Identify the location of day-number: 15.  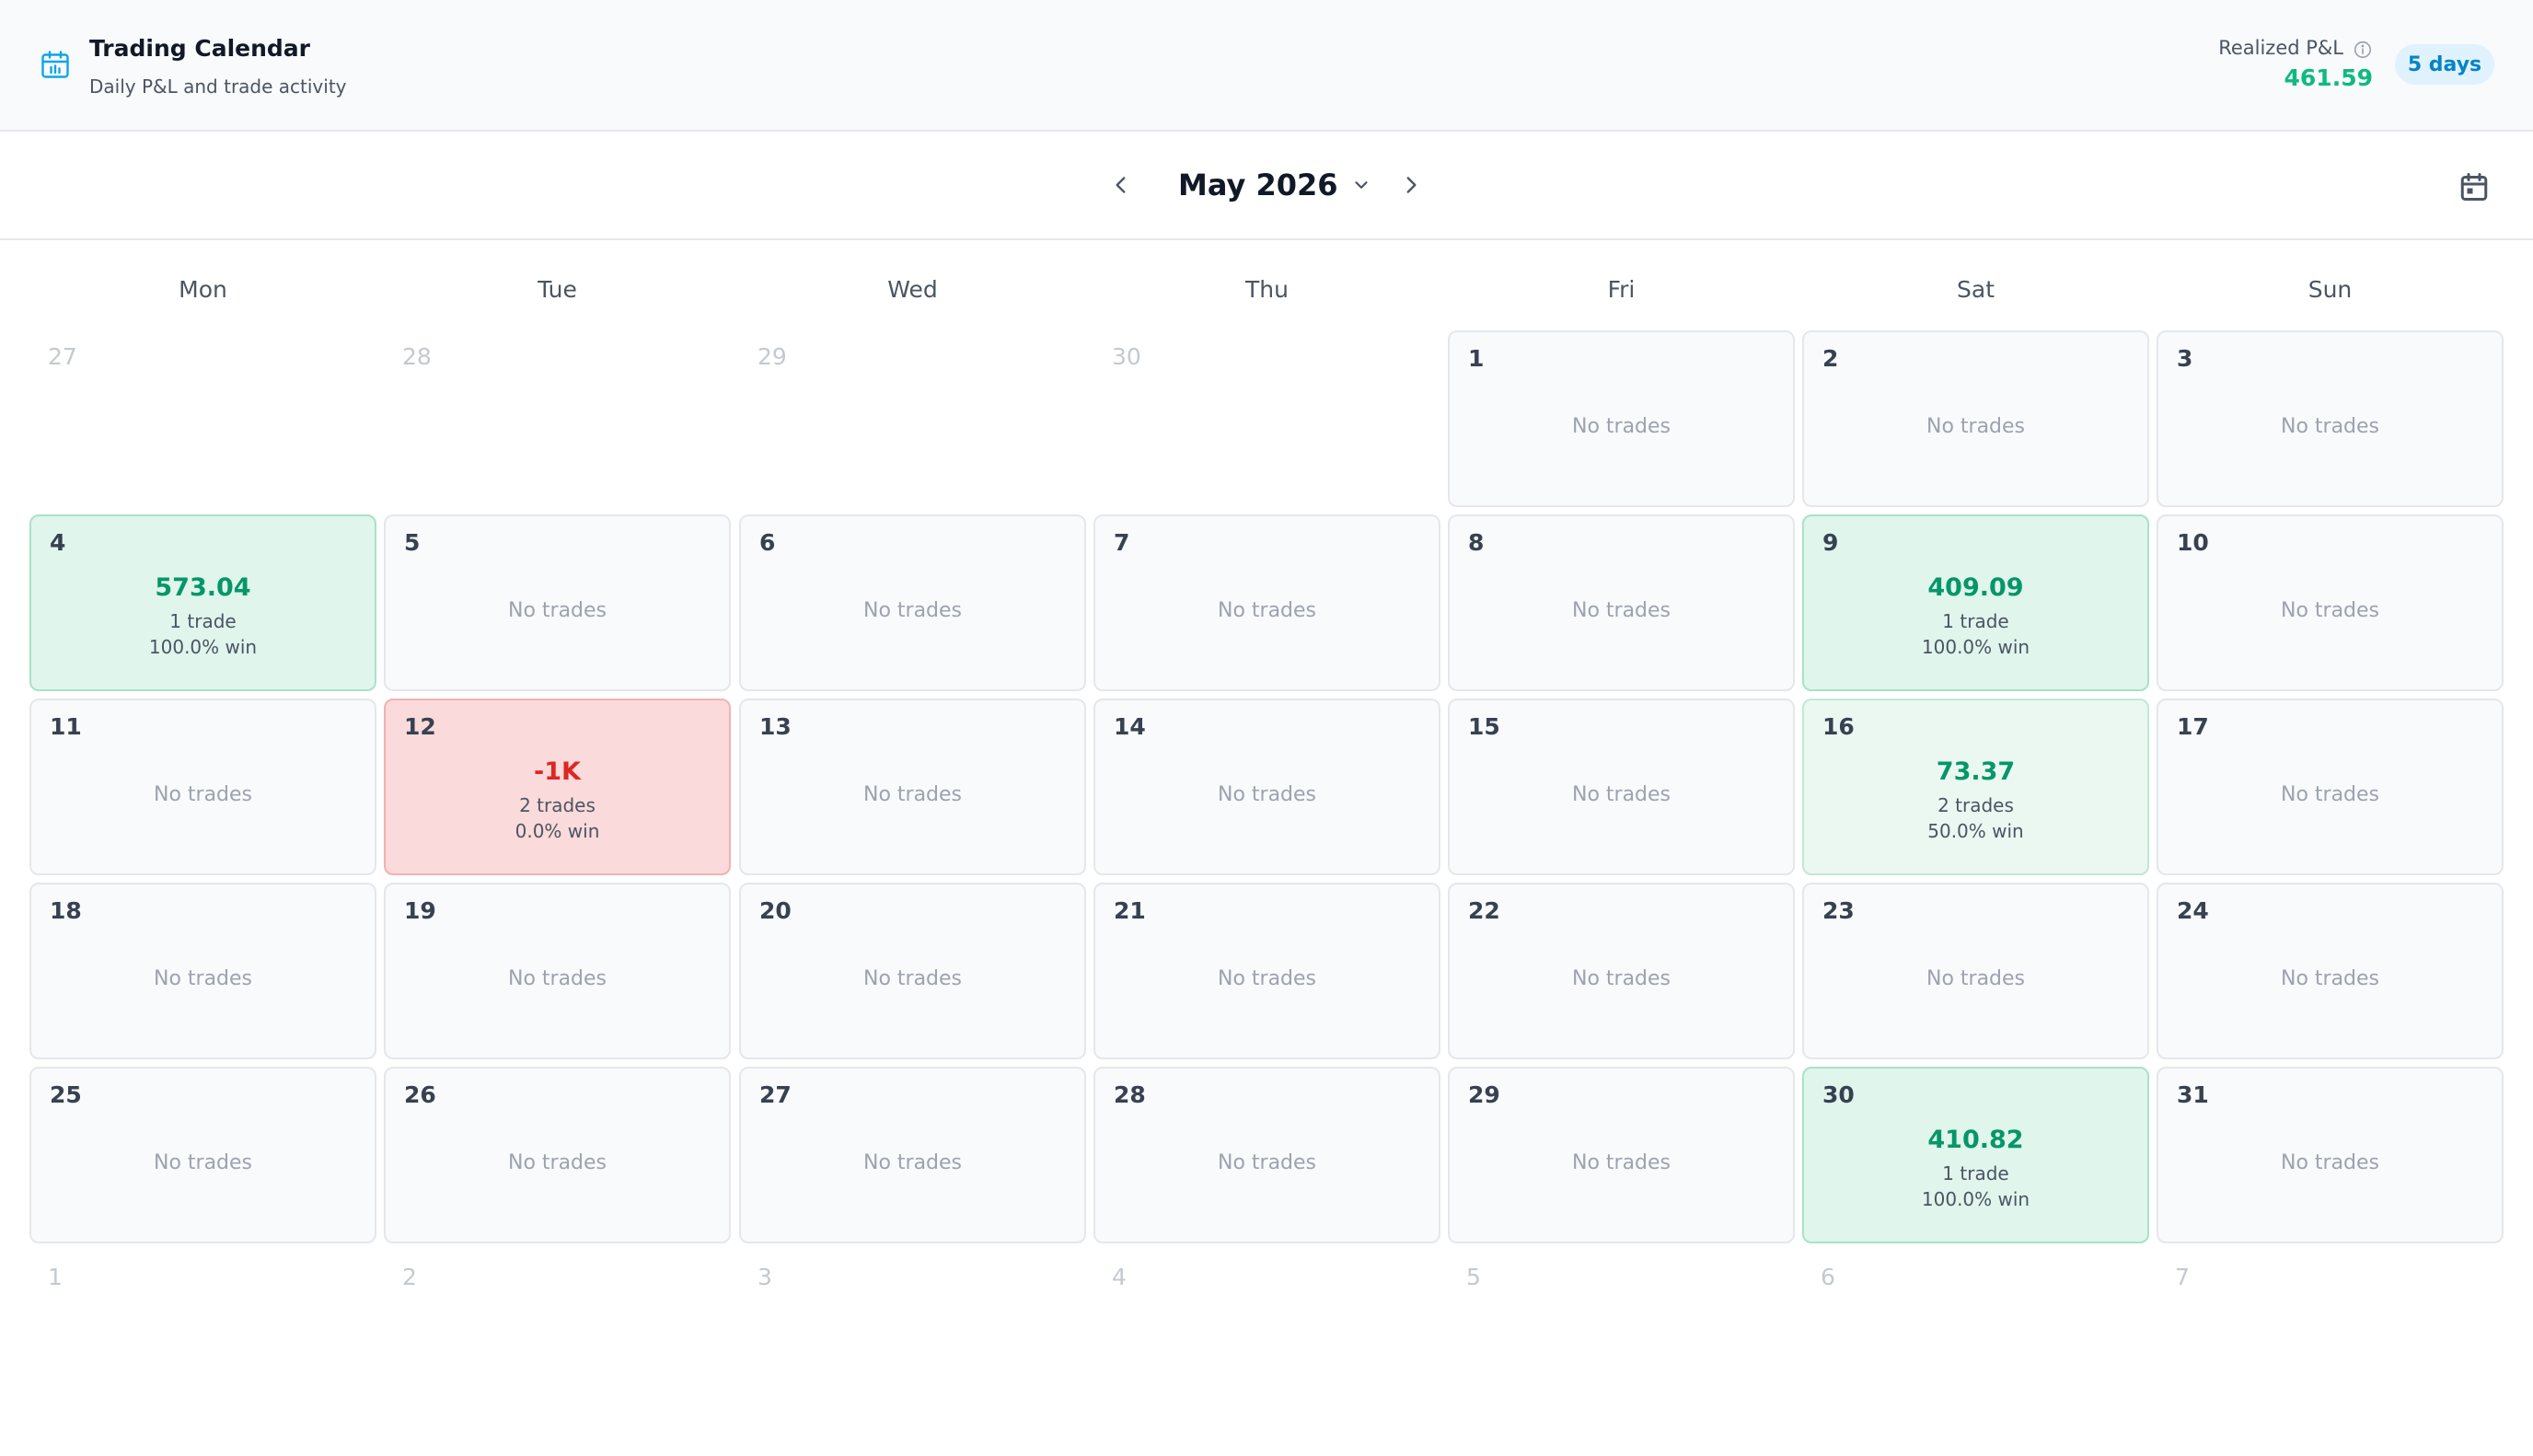
(1484, 726).